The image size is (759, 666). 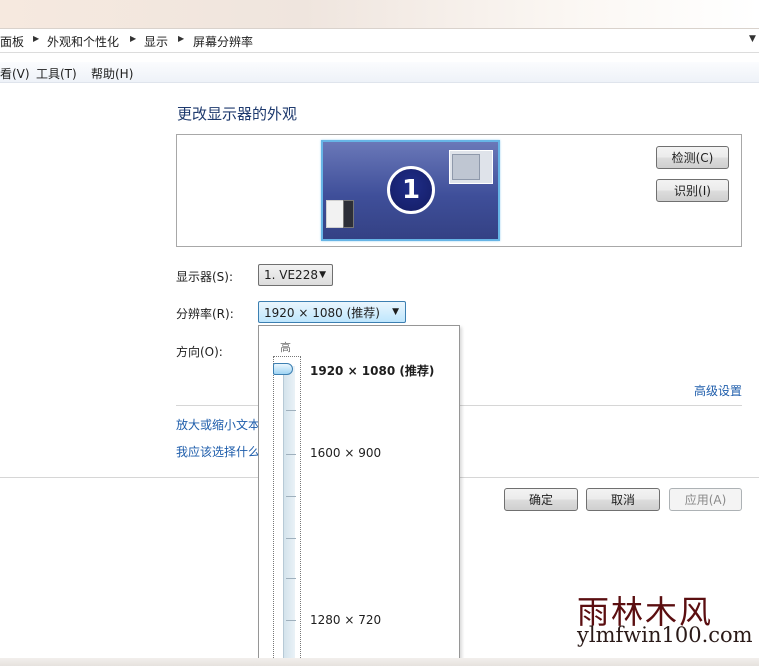 What do you see at coordinates (291, 275) in the screenshot?
I see `display-select-value: 1. VE228` at bounding box center [291, 275].